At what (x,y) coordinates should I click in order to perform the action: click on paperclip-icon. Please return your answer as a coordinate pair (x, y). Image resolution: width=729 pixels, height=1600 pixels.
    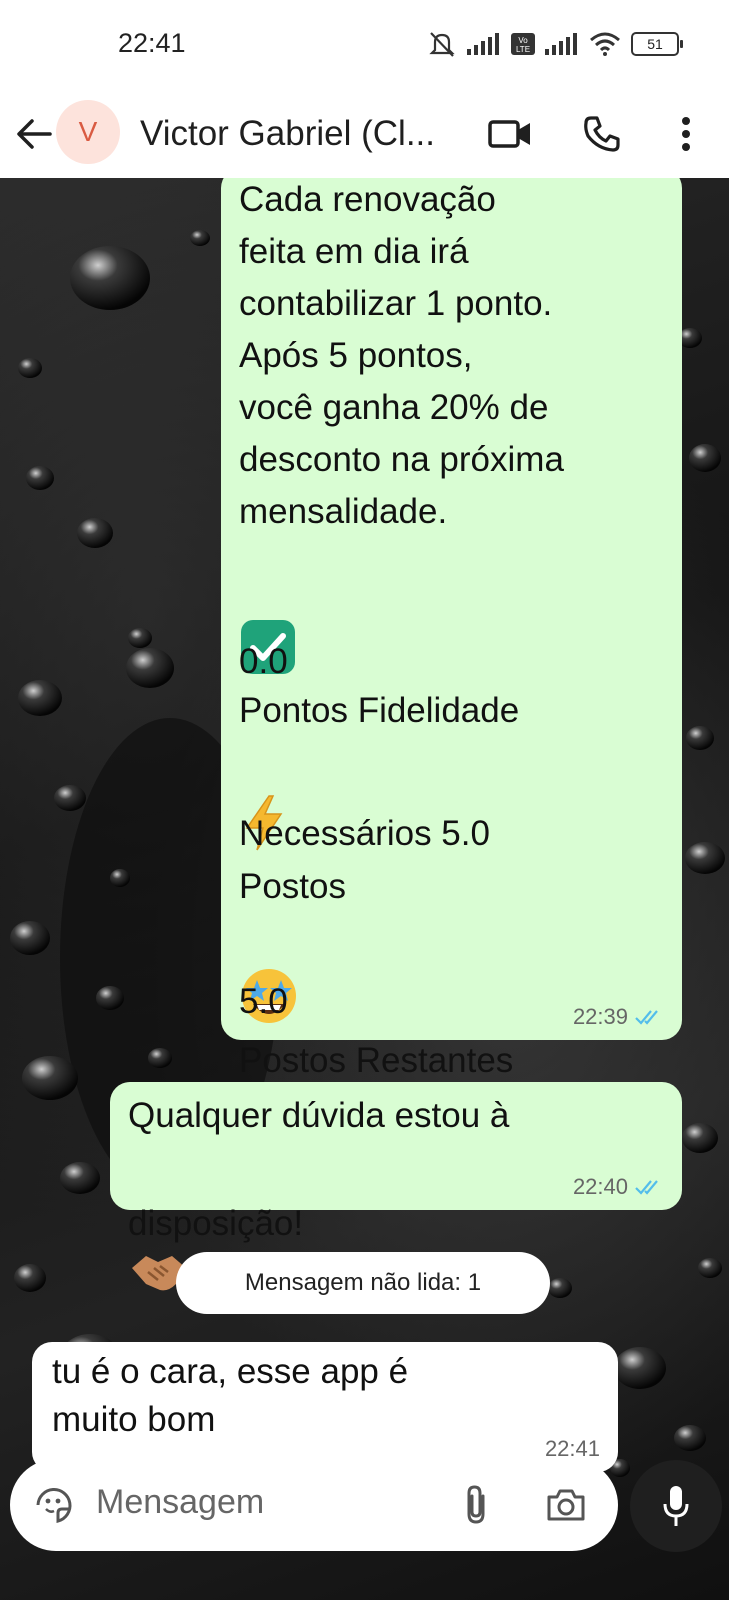
    Looking at the image, I should click on (476, 1504).